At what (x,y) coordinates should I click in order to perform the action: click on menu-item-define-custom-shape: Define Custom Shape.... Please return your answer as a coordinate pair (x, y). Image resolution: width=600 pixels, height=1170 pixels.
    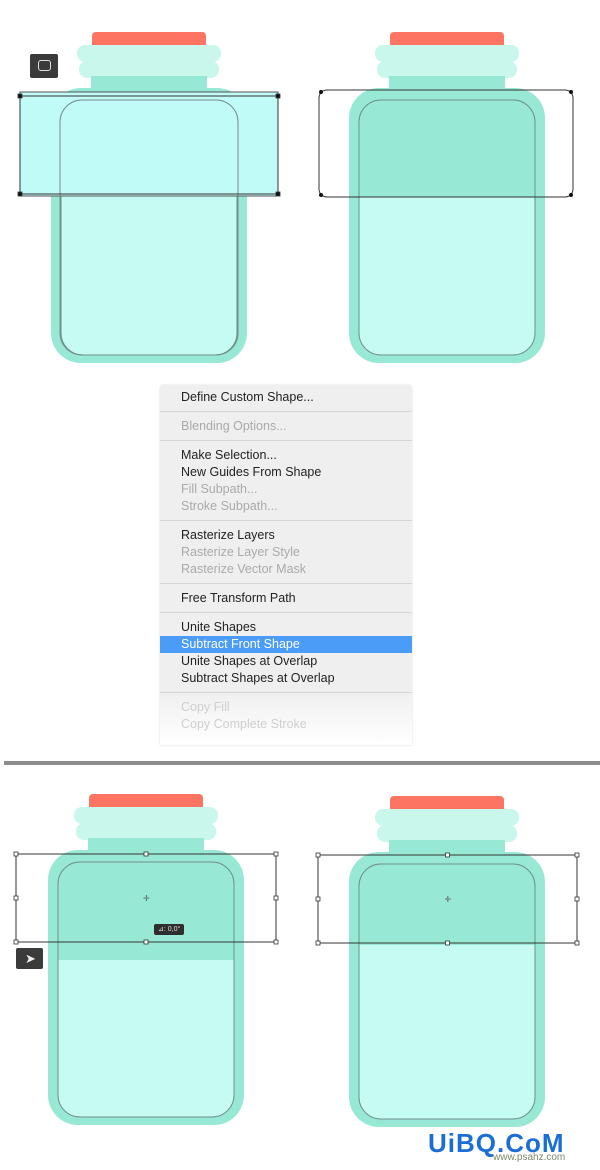
    Looking at the image, I should click on (286, 397).